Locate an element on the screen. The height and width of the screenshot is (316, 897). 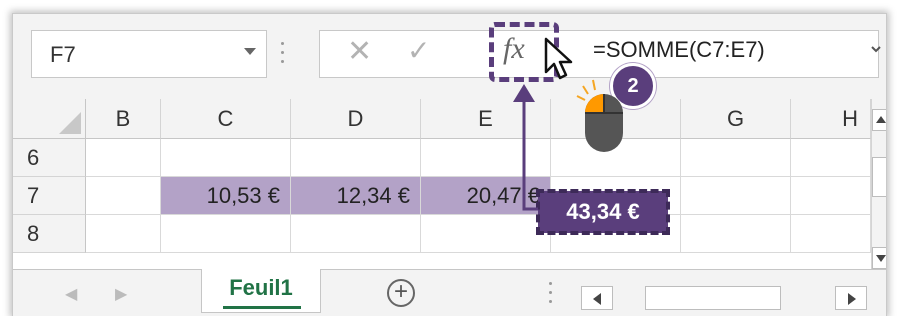
row-header-7: 7 is located at coordinates (49, 196).